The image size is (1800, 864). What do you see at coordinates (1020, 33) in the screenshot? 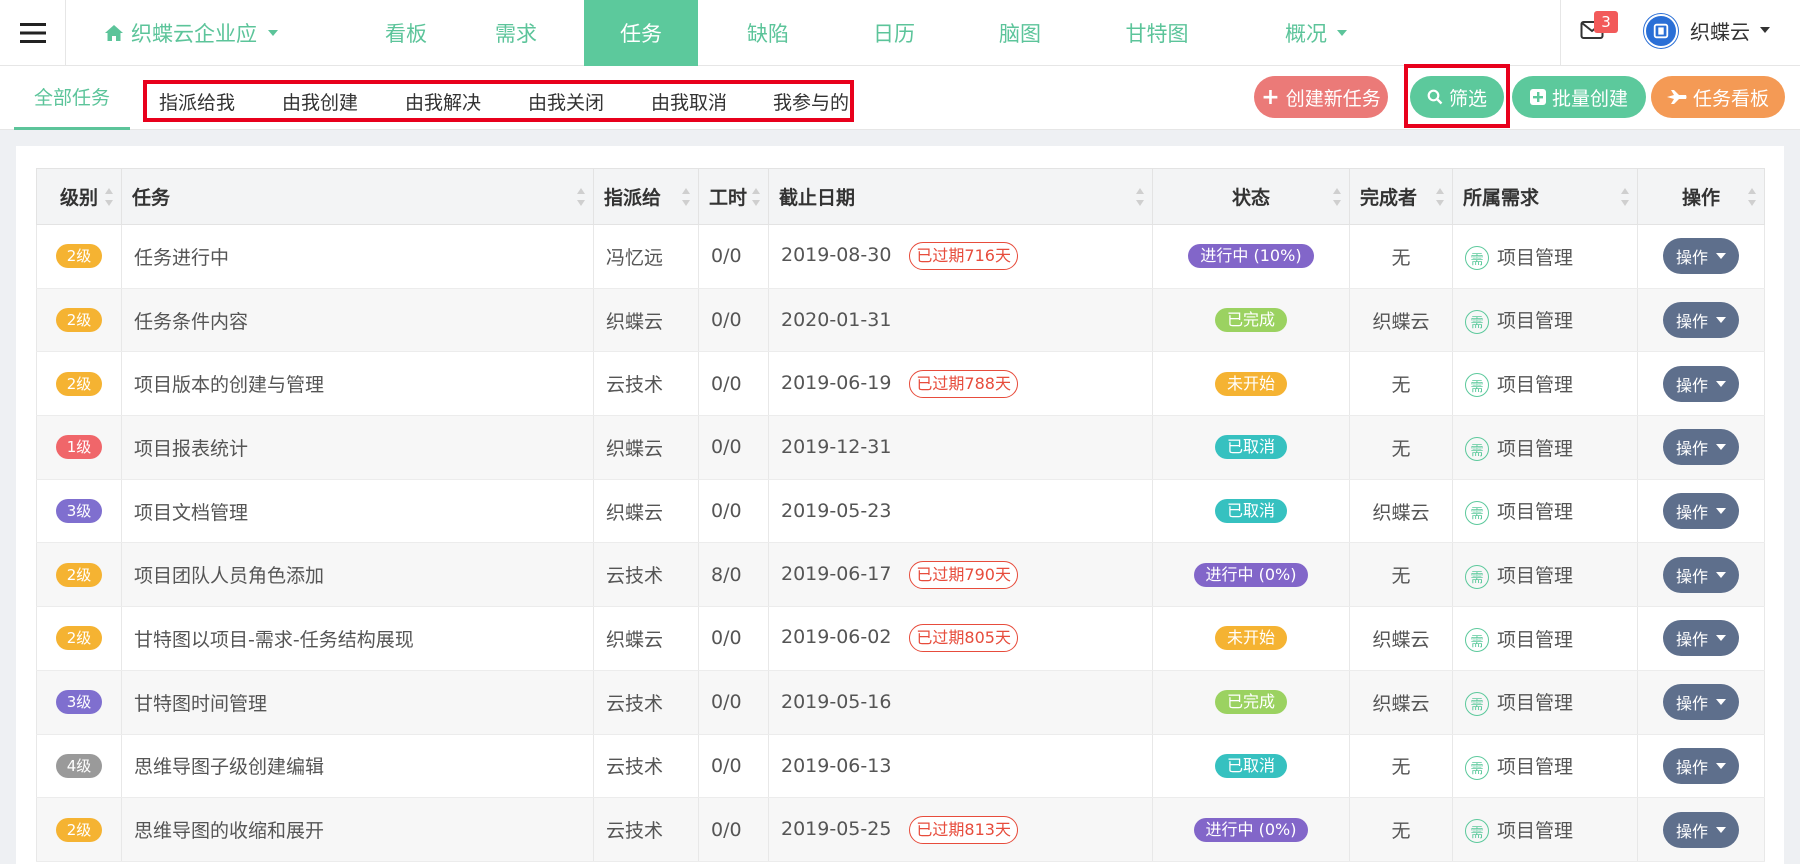
I see `tab-mindmap: 脑图` at bounding box center [1020, 33].